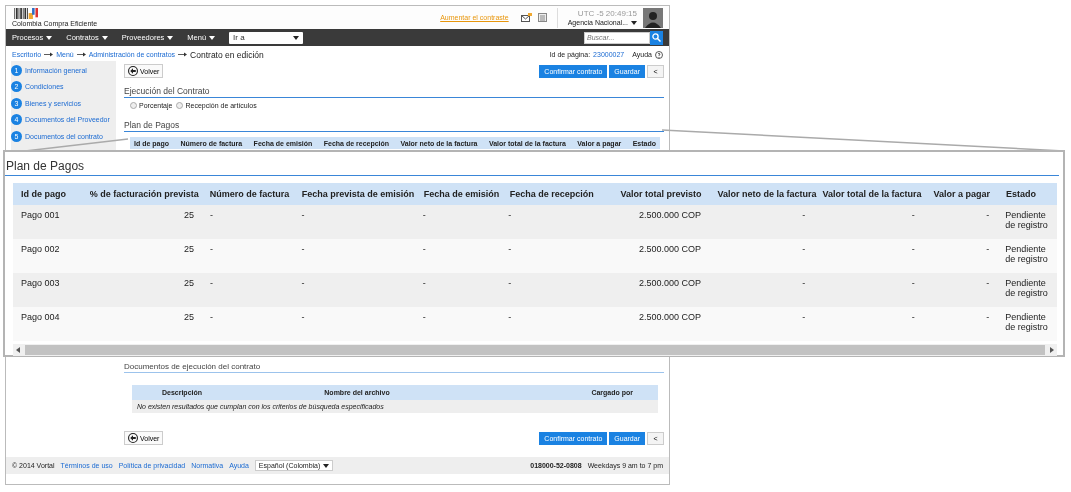 This screenshot has width=1071, height=492. I want to click on horizontal-scrollbar, so click(535, 350).